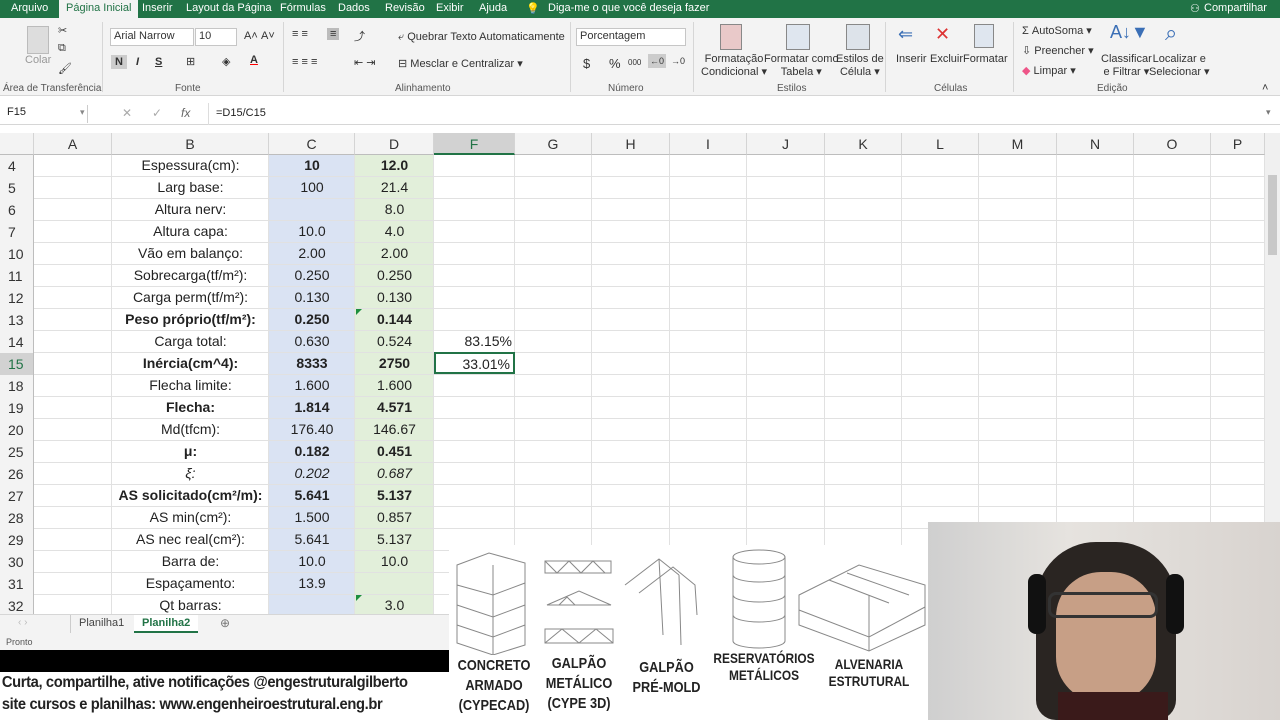 The image size is (1280, 720). What do you see at coordinates (634, 62) in the screenshot?
I see `thousands-button: 000` at bounding box center [634, 62].